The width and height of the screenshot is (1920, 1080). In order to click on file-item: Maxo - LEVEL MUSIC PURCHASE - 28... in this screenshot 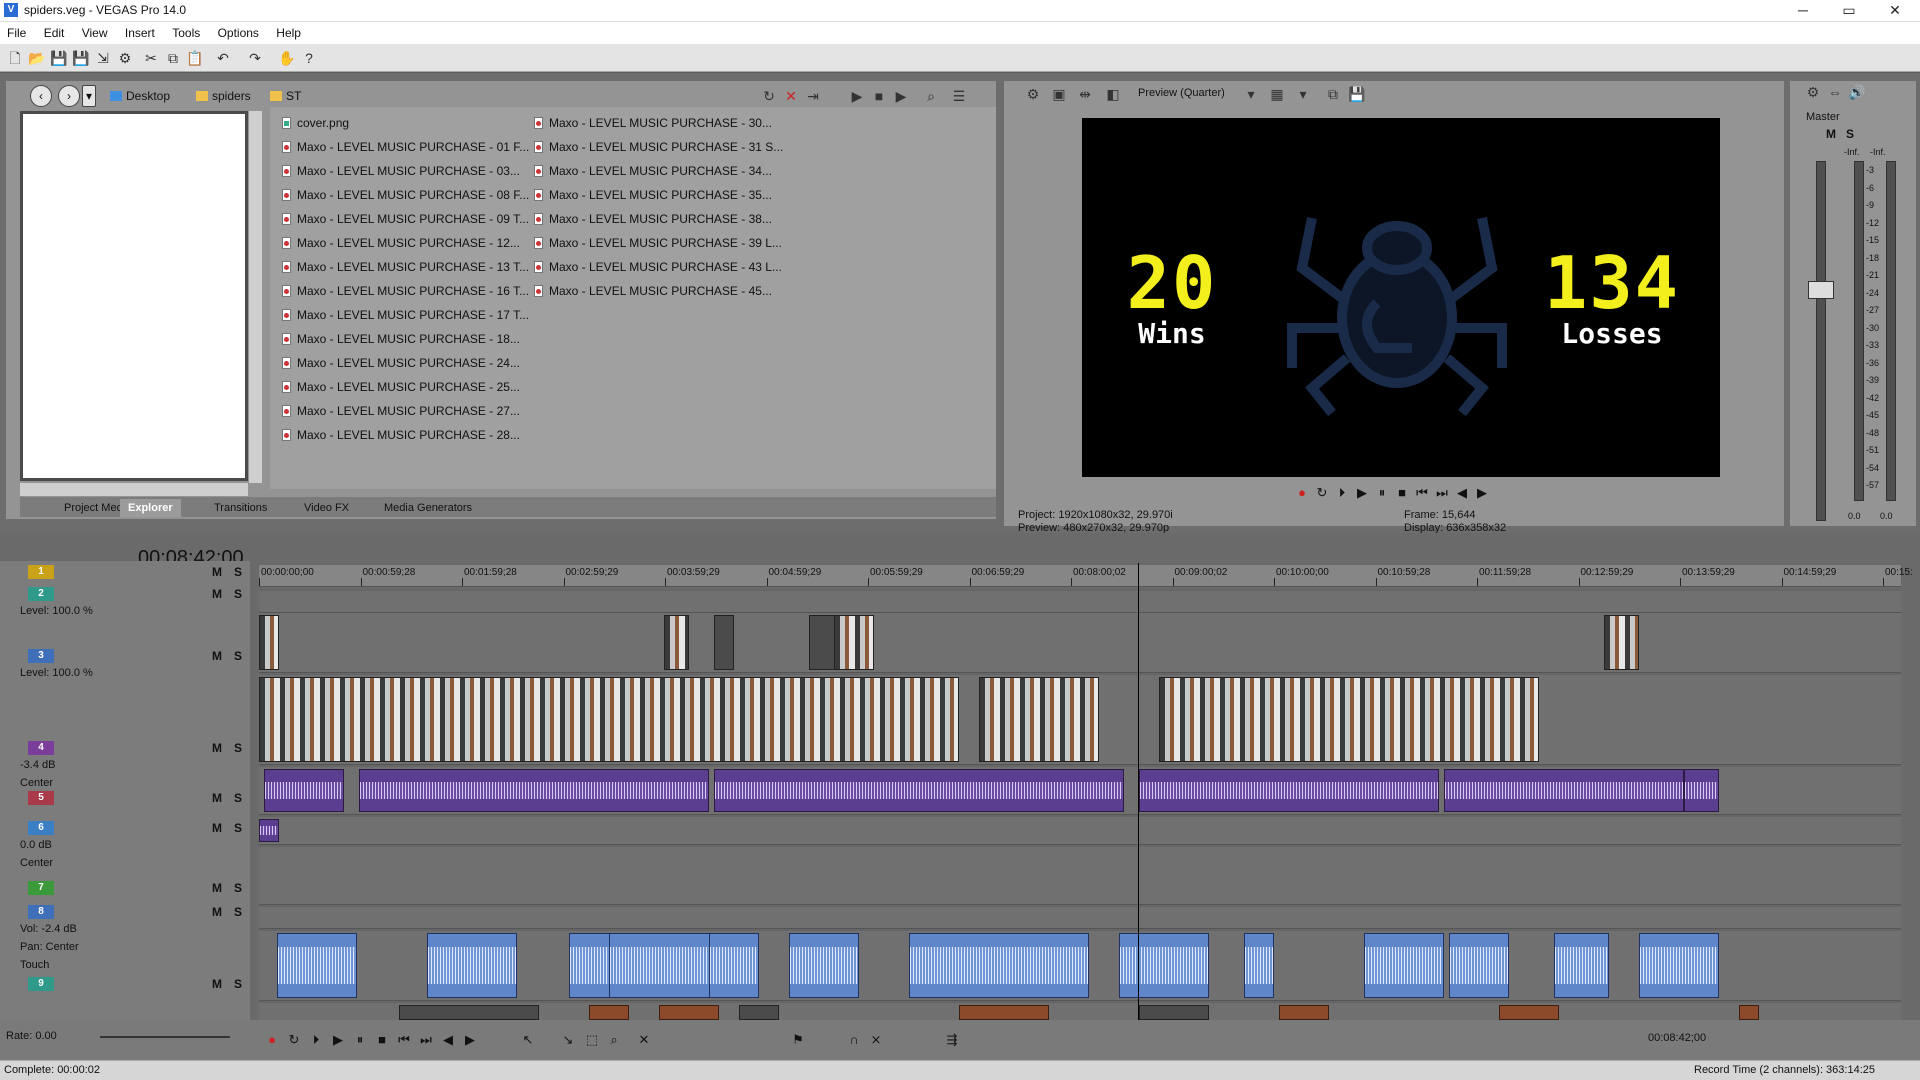, I will do `click(405, 435)`.